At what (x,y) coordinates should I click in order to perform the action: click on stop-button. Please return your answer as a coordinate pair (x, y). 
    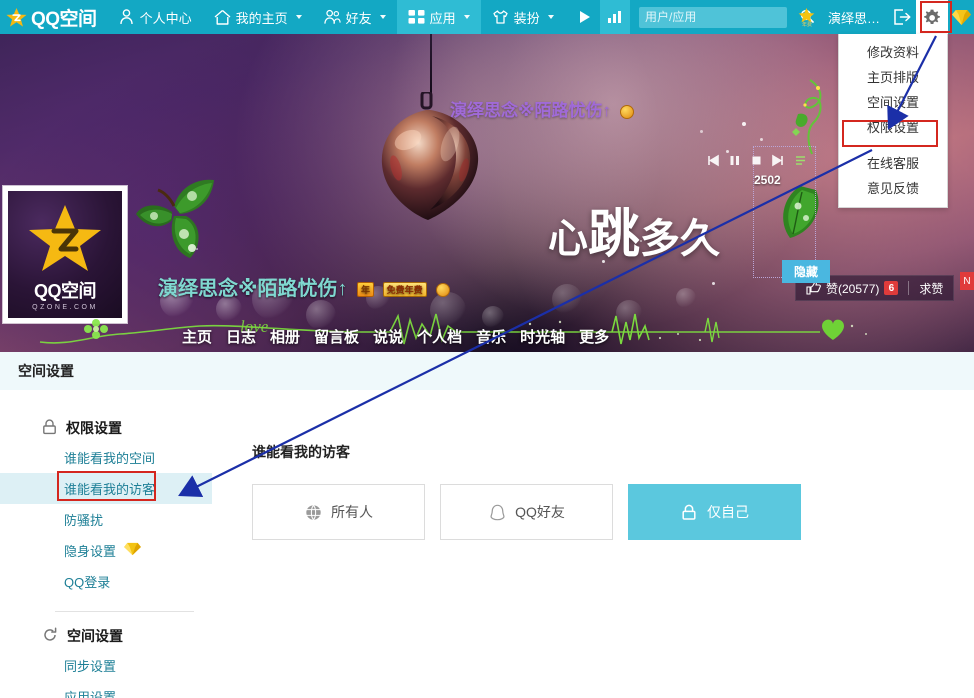
    Looking at the image, I should click on (756, 163).